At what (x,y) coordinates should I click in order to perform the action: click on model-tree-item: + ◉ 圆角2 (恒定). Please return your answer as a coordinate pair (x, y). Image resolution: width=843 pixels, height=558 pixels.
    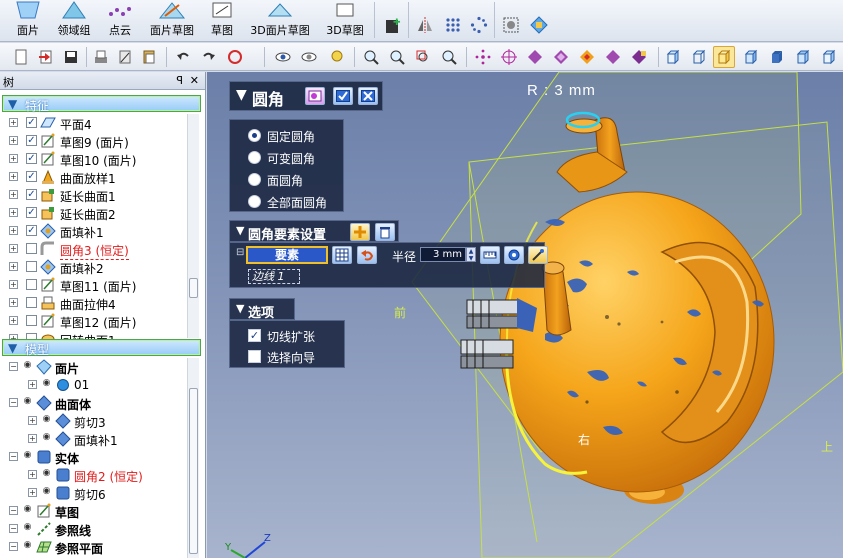
    Looking at the image, I should click on (92, 475).